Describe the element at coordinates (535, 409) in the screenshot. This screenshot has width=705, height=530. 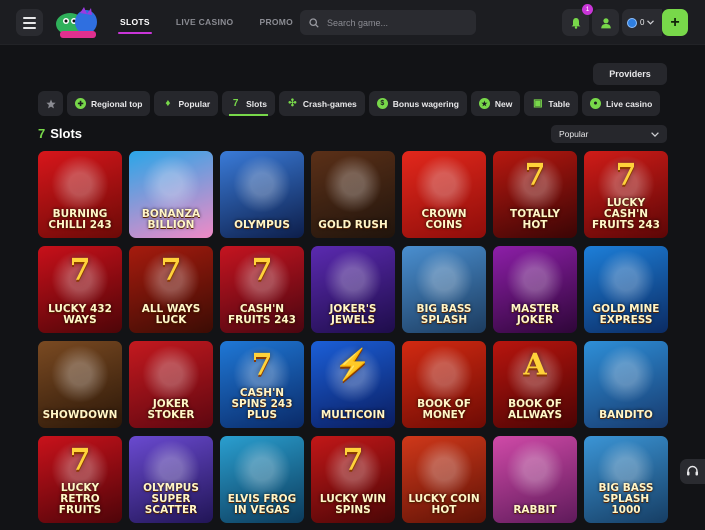
I see `game-title: Book of Allways` at that location.